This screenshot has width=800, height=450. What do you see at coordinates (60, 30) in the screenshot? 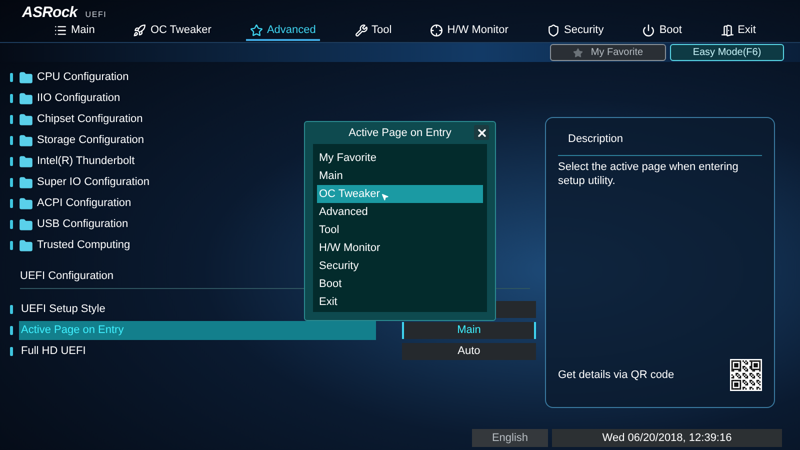
I see `list-icon` at bounding box center [60, 30].